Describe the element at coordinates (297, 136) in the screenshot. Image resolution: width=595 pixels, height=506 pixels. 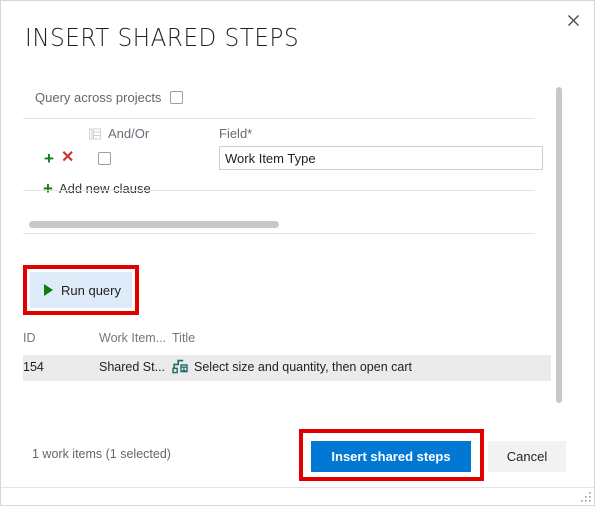
I see `clause-grid-header: And/Or Field*` at that location.